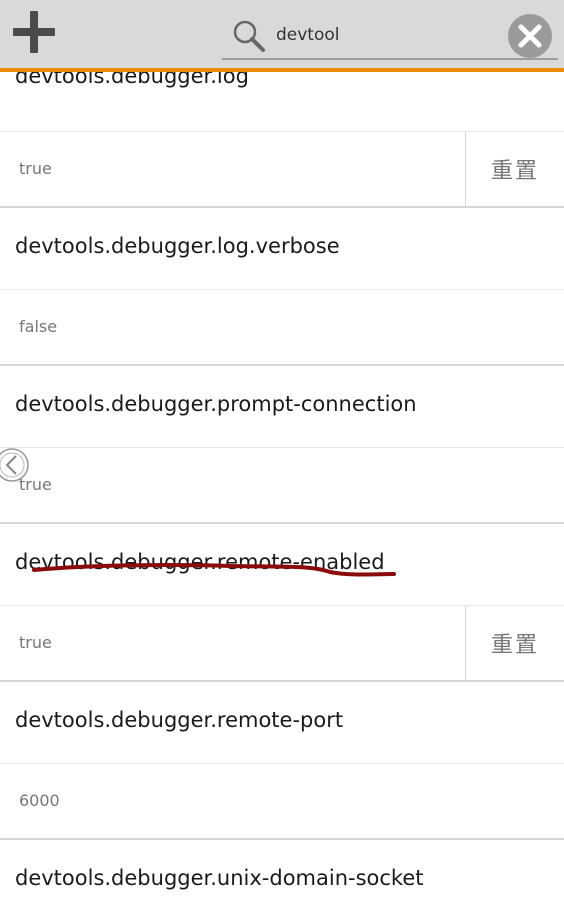 The width and height of the screenshot is (564, 913). What do you see at coordinates (386, 35) in the screenshot?
I see `search-input` at bounding box center [386, 35].